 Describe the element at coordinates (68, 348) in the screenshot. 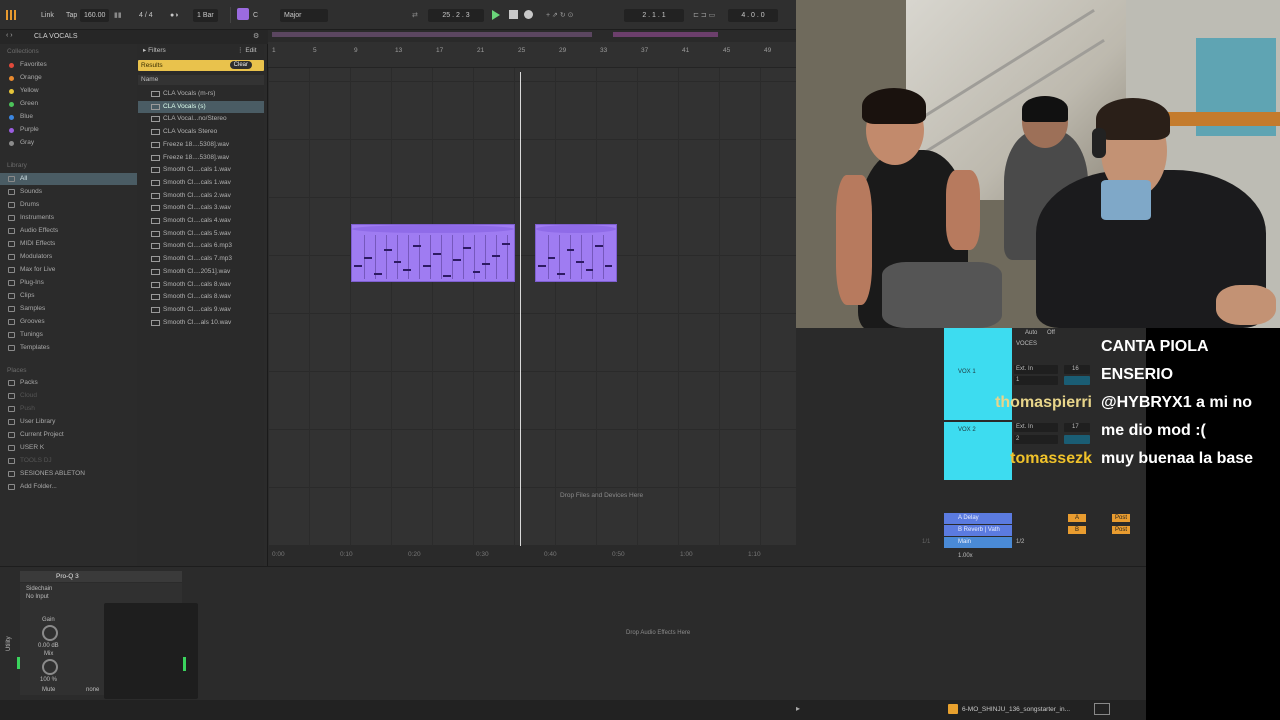

I see `library-templates: Templates` at that location.